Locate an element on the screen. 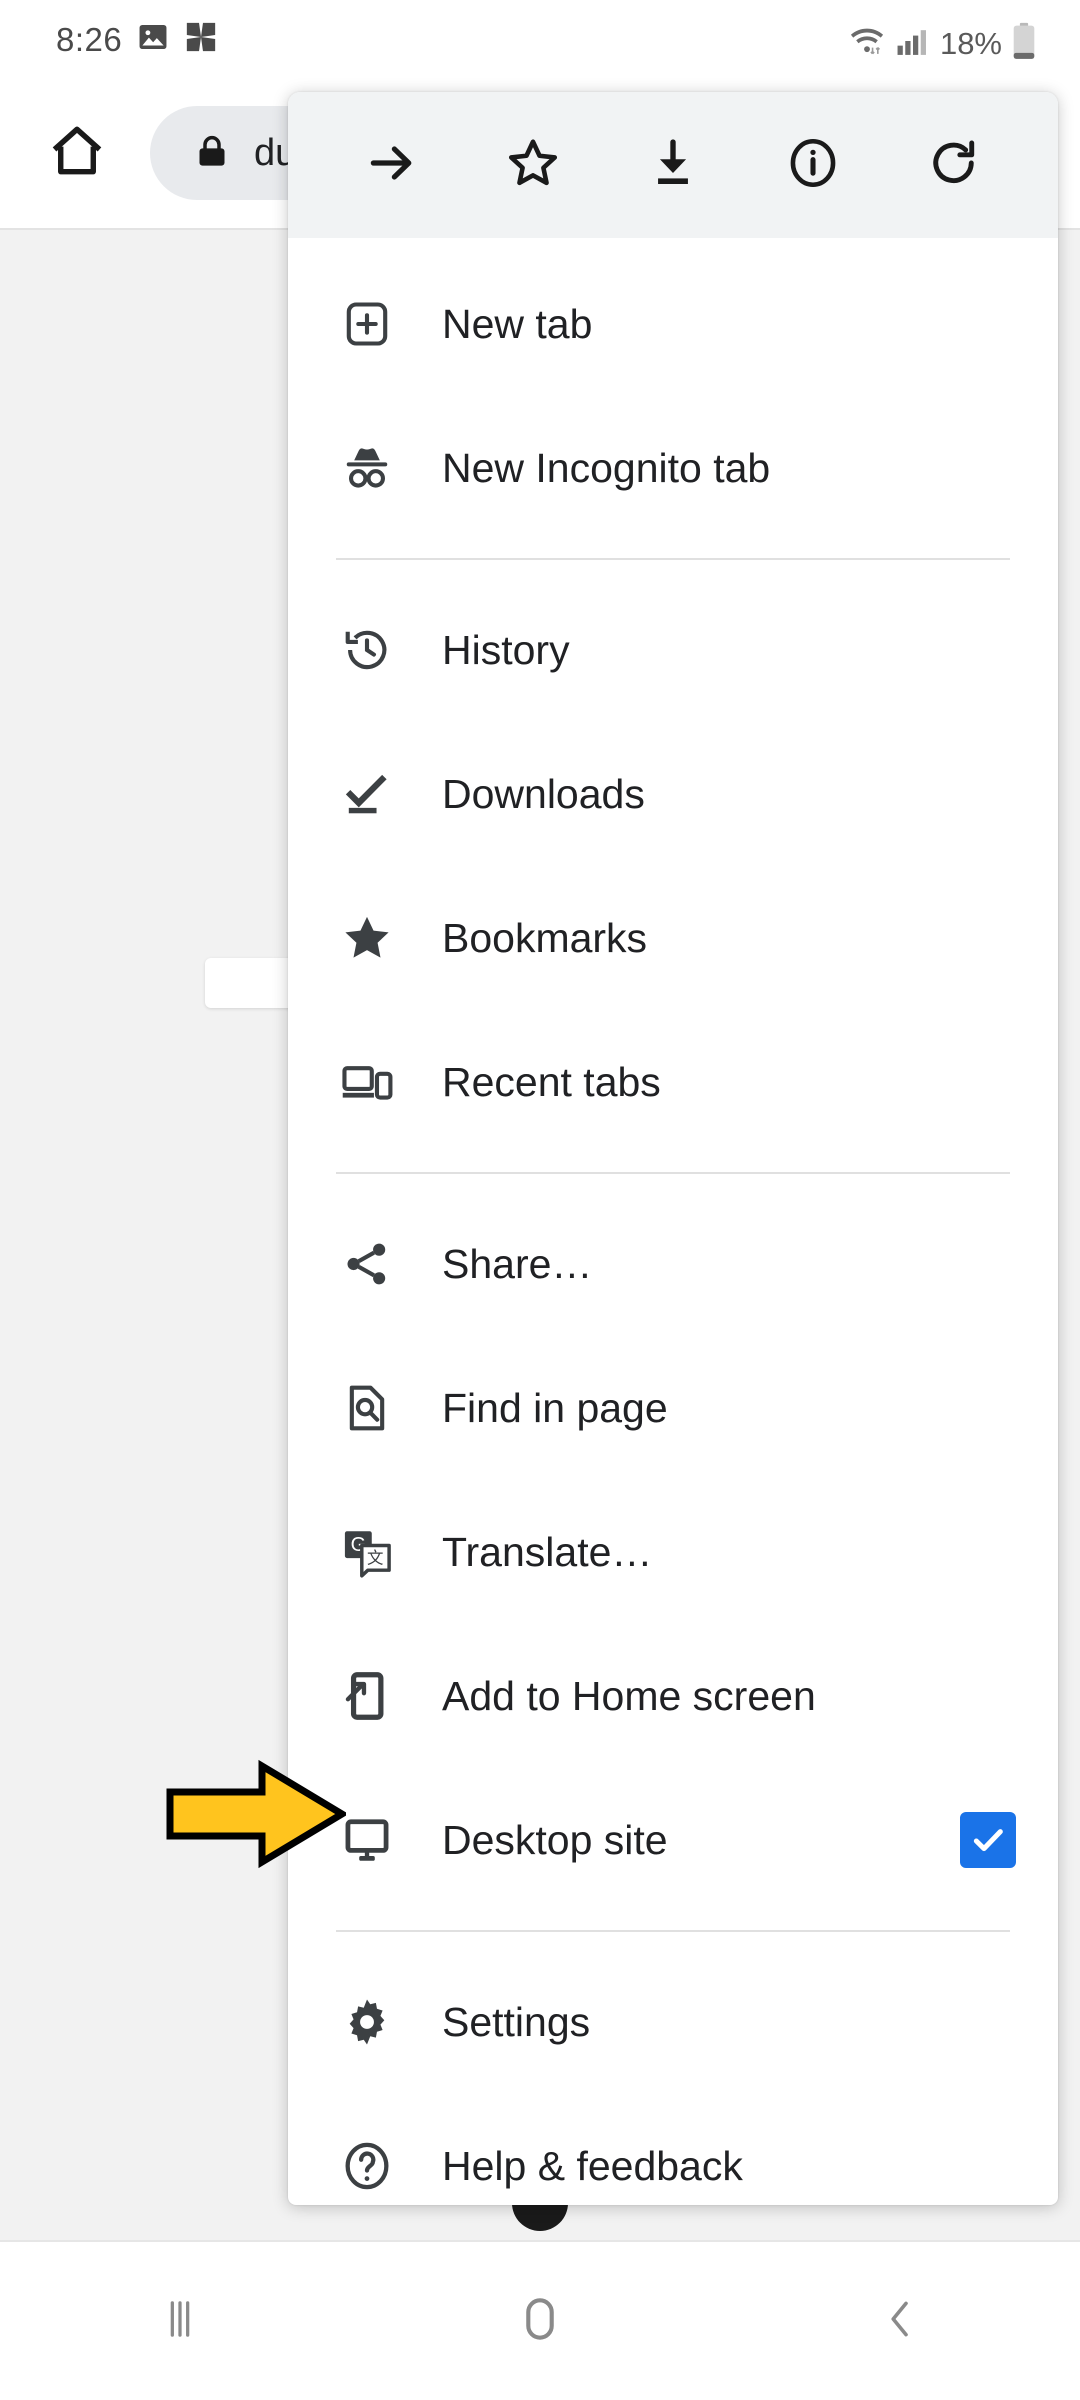 The width and height of the screenshot is (1080, 2400). desktop-site-checkbox is located at coordinates (988, 1840).